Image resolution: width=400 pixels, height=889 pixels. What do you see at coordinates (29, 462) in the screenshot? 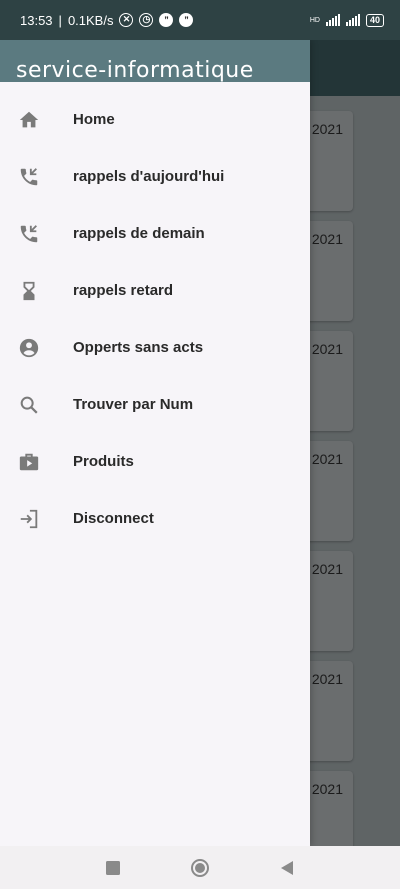
I see `product-box-icon` at bounding box center [29, 462].